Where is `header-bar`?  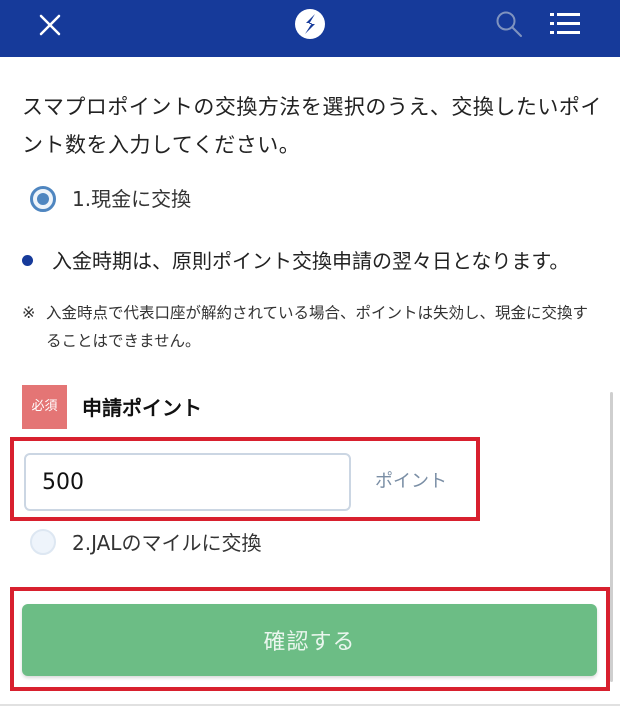 header-bar is located at coordinates (310, 28).